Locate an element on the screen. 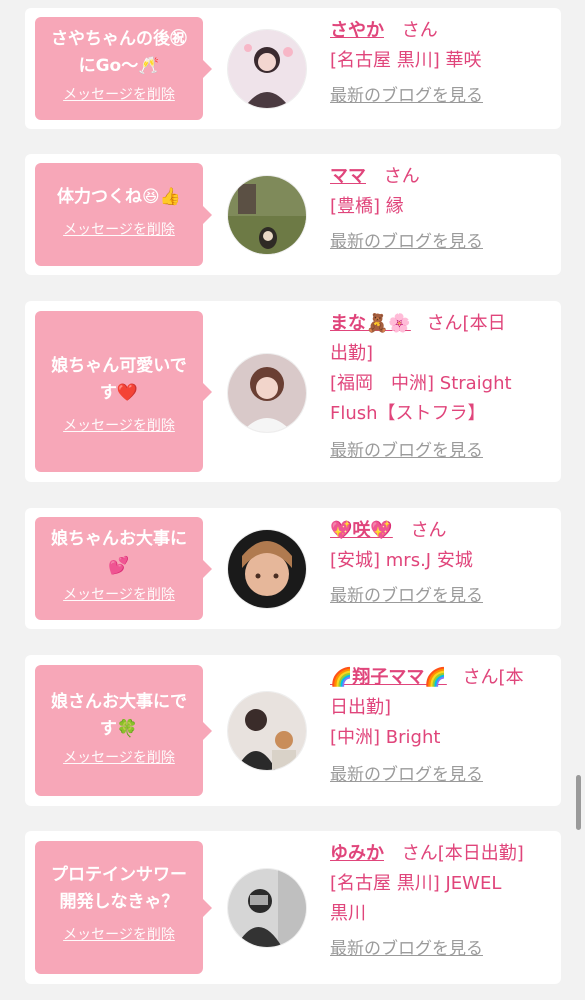  sender-name-link: ママ is located at coordinates (348, 176).